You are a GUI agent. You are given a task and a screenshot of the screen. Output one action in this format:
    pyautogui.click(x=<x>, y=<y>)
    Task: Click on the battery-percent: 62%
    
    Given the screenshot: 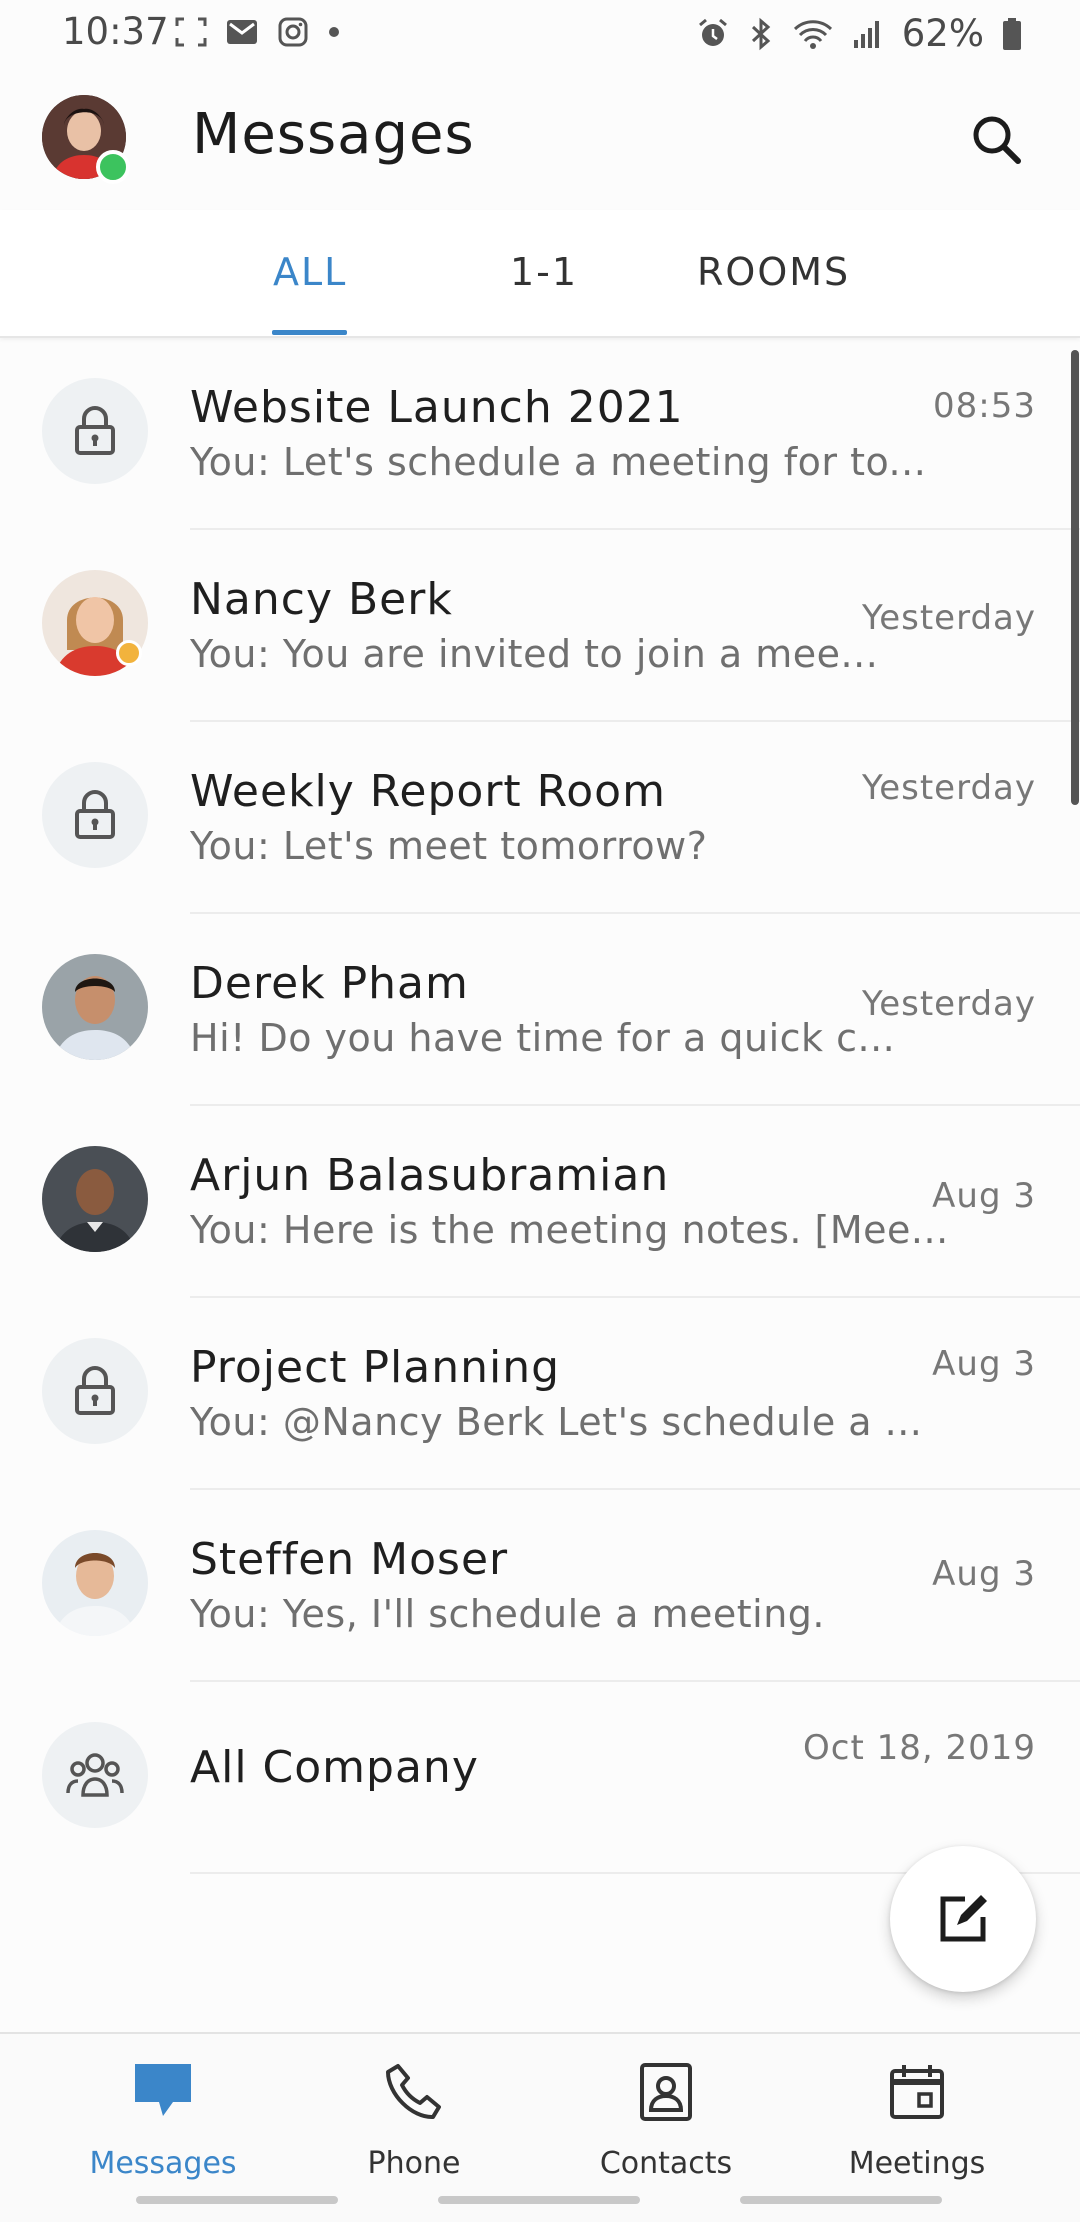 What is the action you would take?
    pyautogui.click(x=942, y=33)
    